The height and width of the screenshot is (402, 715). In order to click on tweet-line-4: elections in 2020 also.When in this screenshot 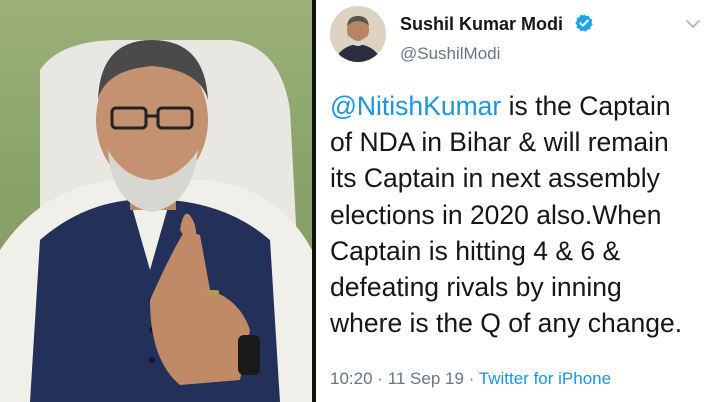, I will do `click(496, 214)`.